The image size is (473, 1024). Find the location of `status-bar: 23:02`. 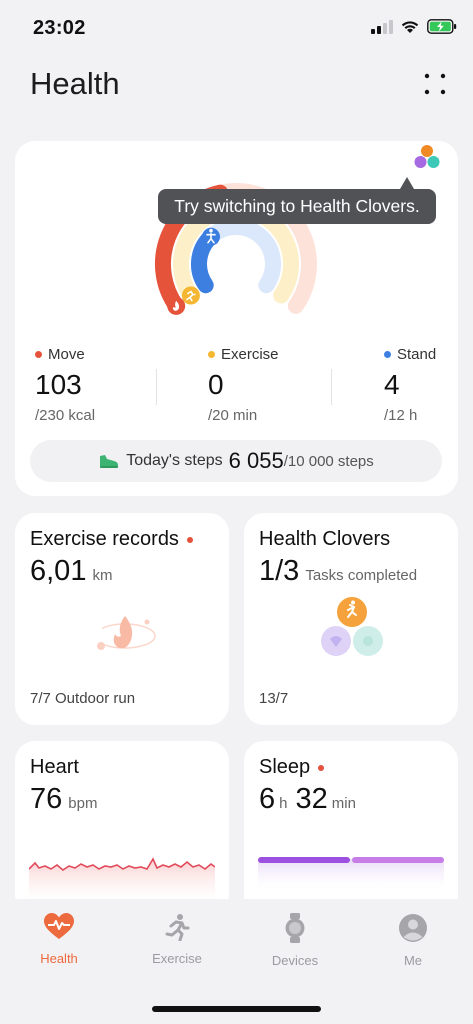

status-bar: 23:02 is located at coordinates (236, 29).